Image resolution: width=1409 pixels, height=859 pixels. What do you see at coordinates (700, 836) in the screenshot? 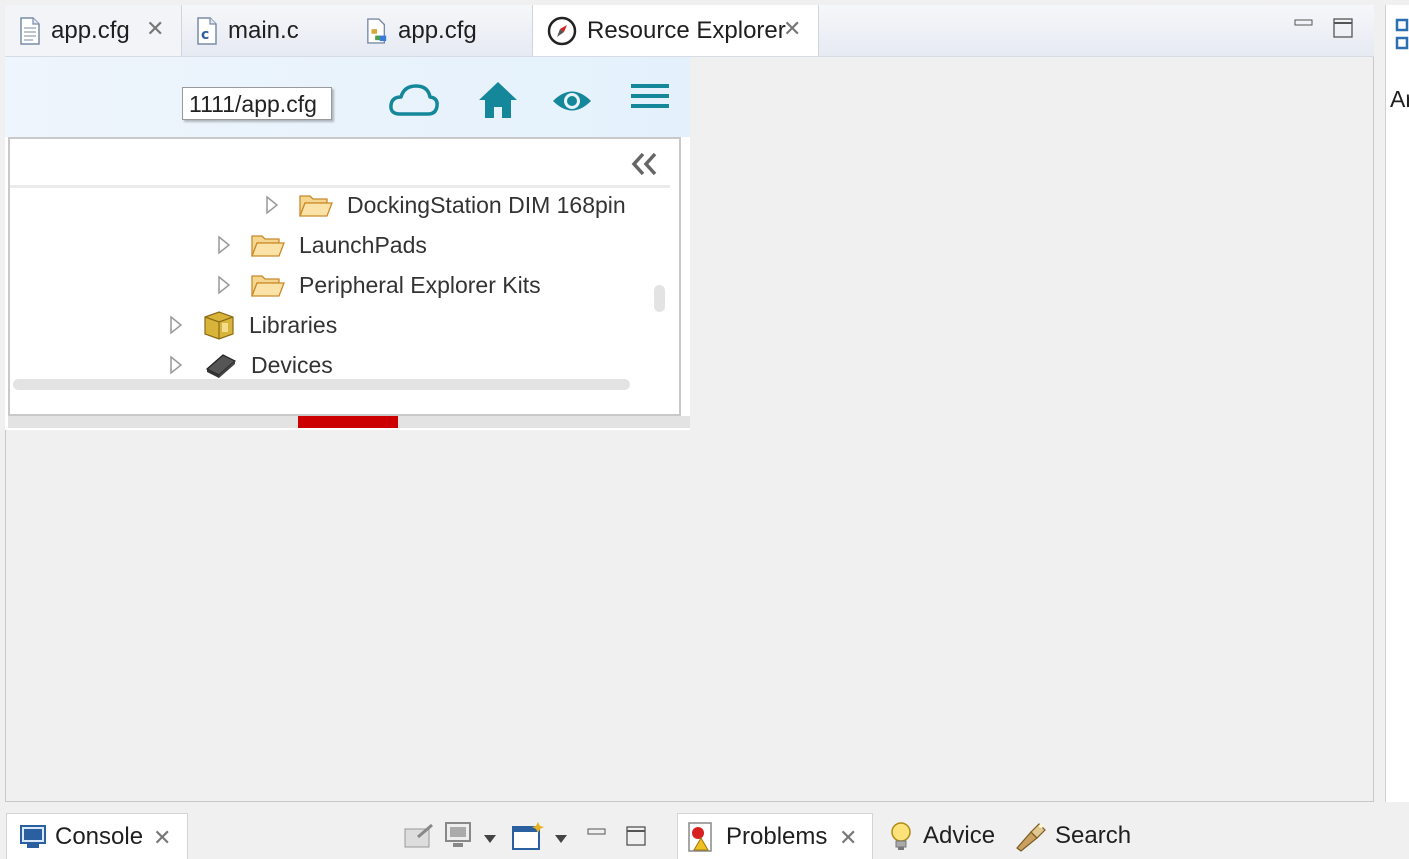
I see `problems-icon` at bounding box center [700, 836].